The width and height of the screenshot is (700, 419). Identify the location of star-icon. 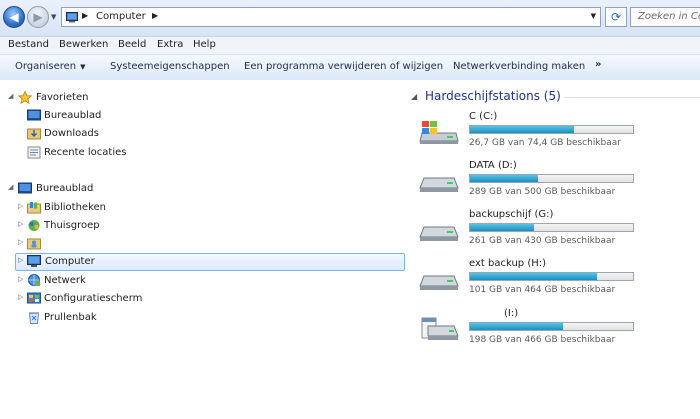
(25, 97).